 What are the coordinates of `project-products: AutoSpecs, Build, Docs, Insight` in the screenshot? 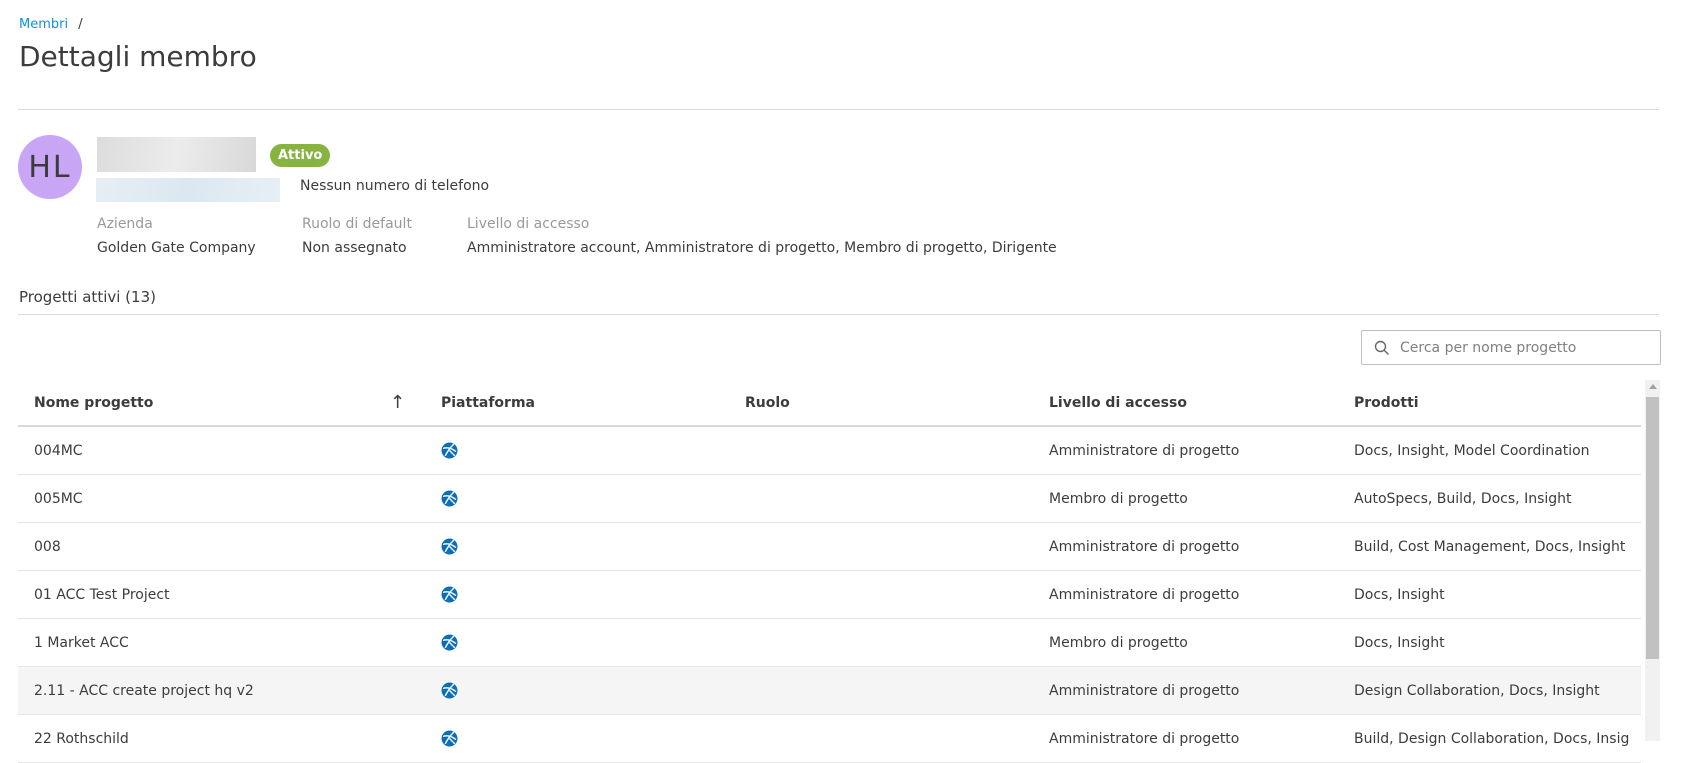 It's located at (1463, 498).